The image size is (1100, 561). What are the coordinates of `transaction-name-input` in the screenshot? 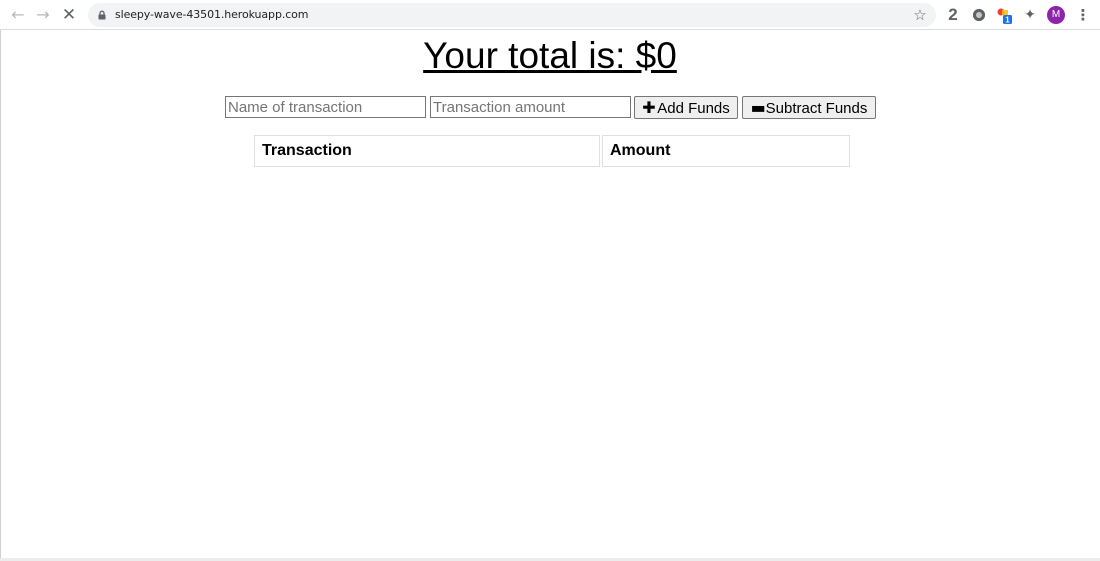 It's located at (325, 107).